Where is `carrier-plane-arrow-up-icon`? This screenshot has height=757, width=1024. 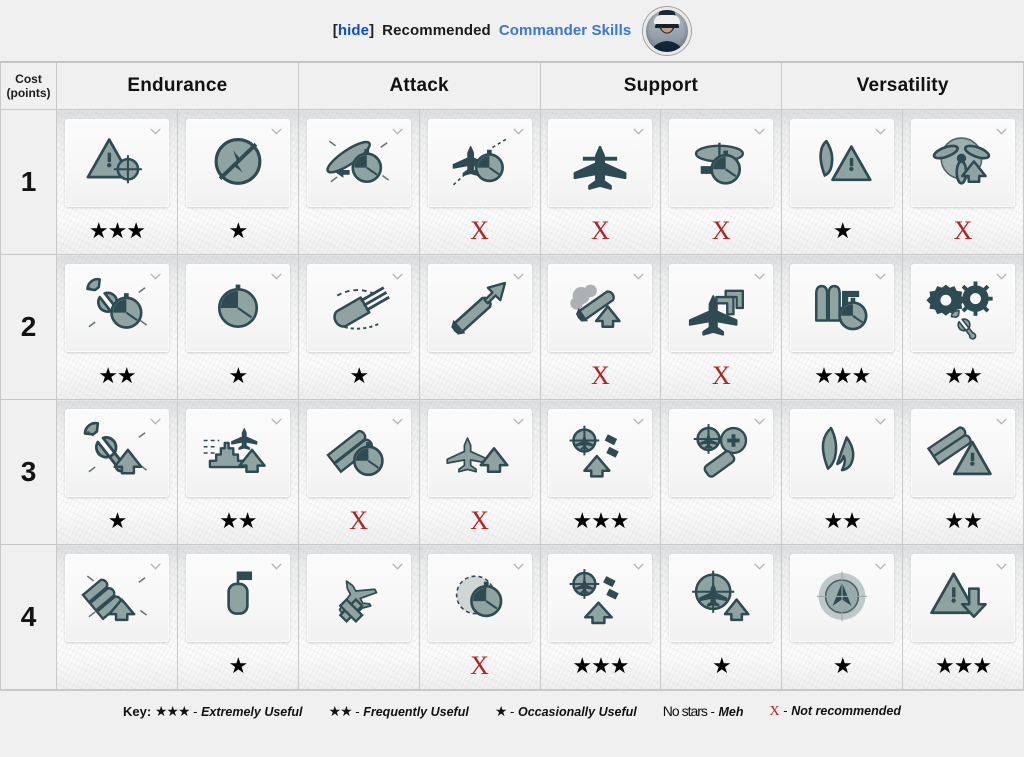 carrier-plane-arrow-up-icon is located at coordinates (237, 453).